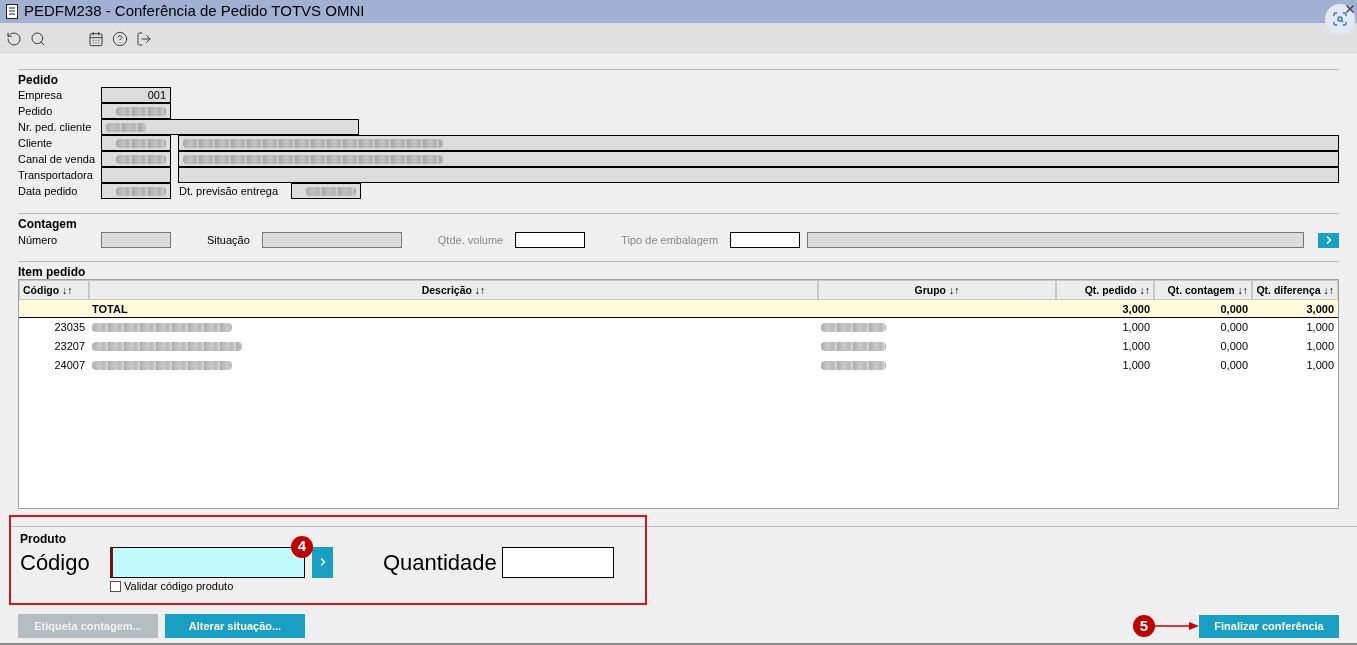  I want to click on quantity-field, so click(557, 562).